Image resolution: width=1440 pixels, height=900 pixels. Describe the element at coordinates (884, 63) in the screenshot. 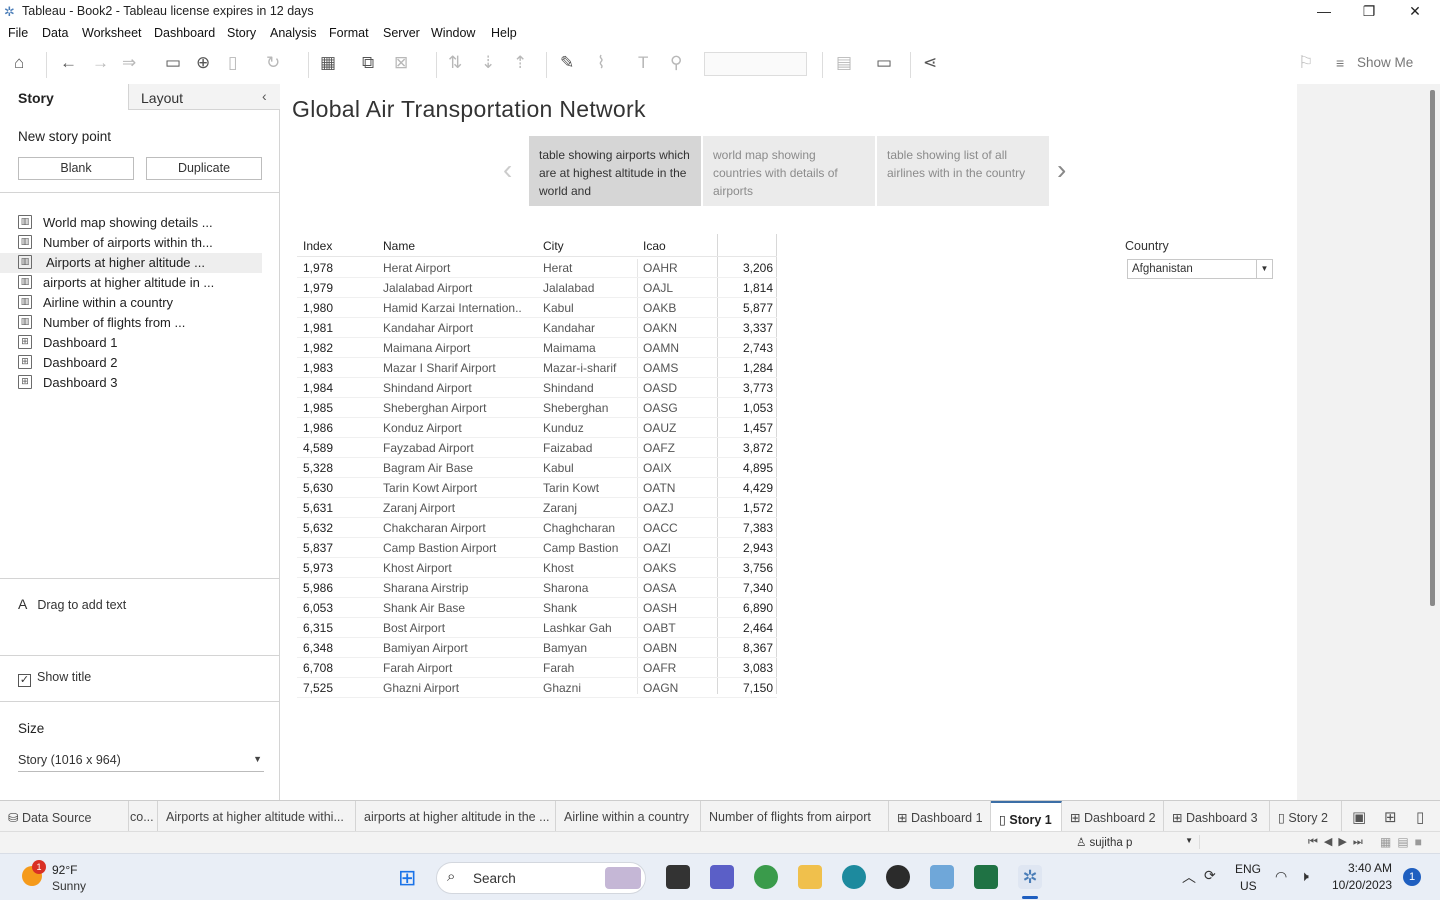

I see `presentation-mode-icon: ▭` at that location.